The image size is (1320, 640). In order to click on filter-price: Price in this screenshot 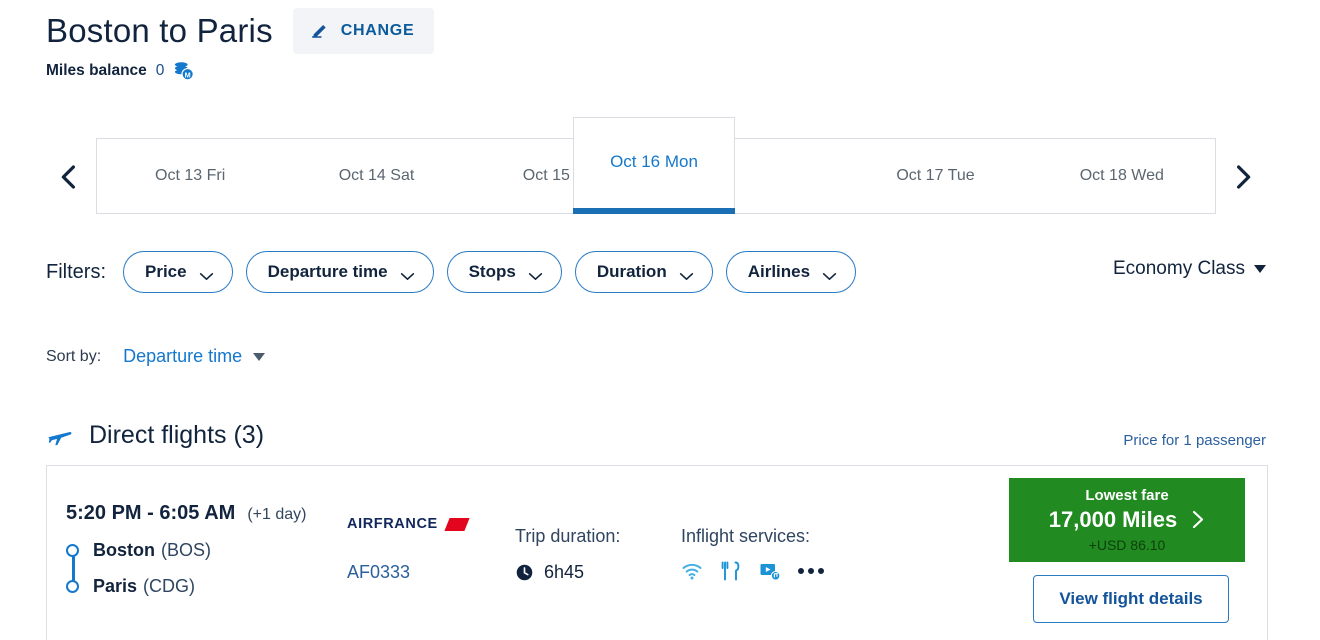, I will do `click(178, 272)`.